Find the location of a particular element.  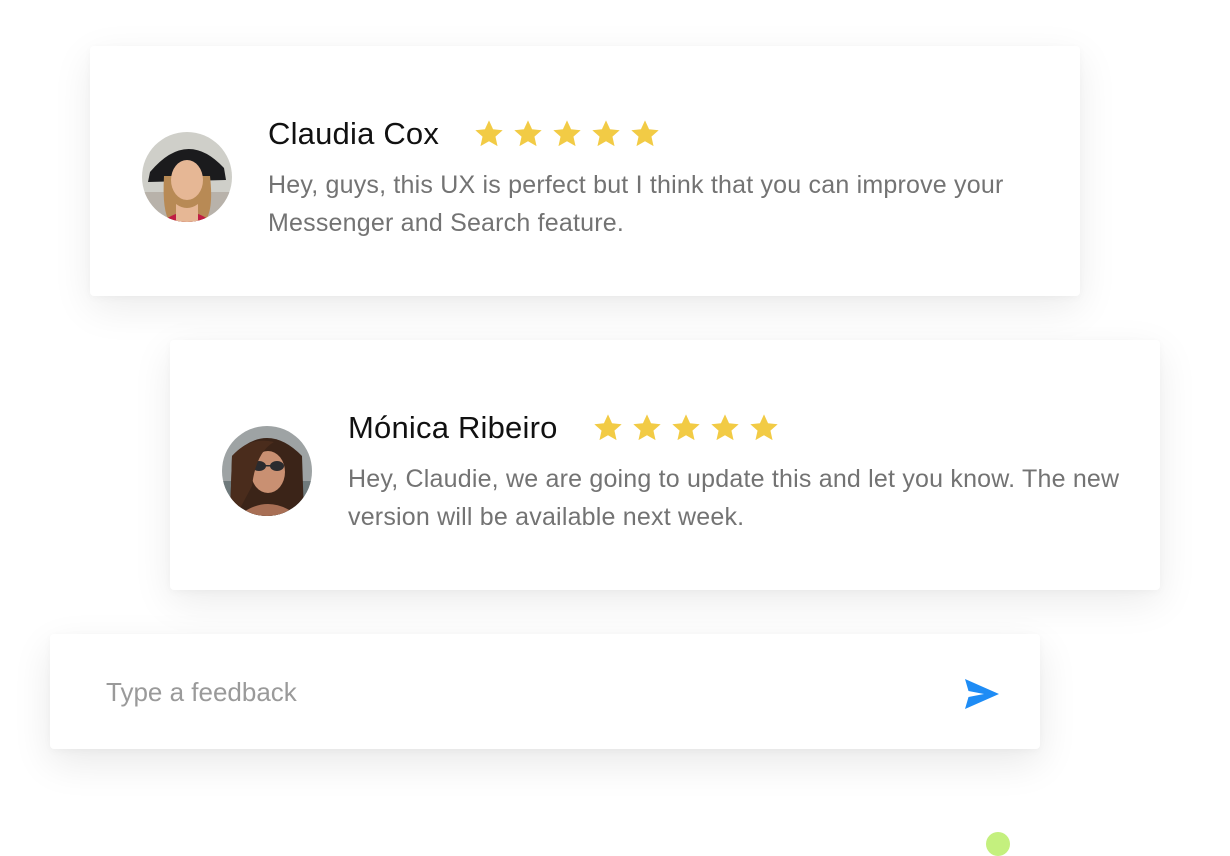

reviewer-name: Claudia Cox is located at coordinates (354, 133).